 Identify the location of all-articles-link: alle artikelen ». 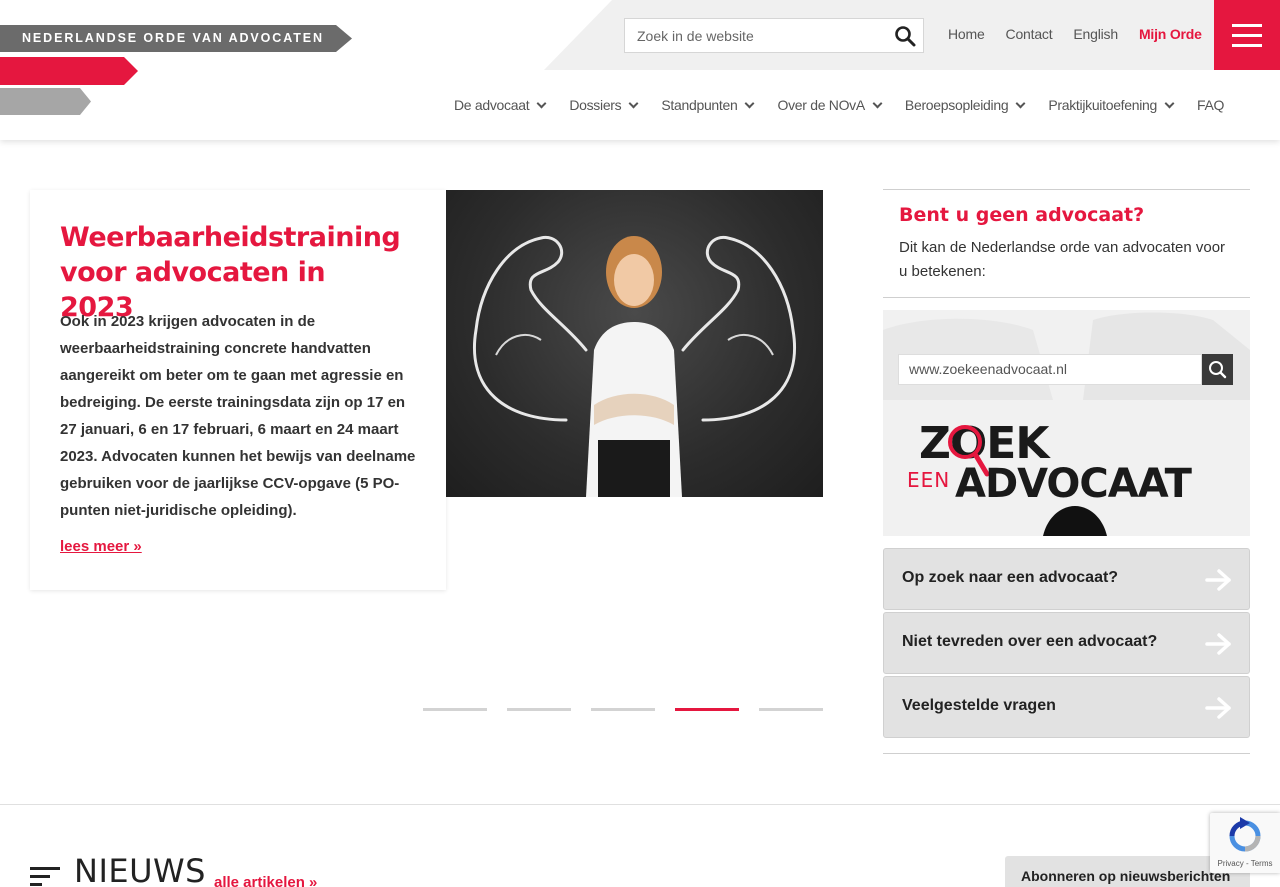
(265, 880).